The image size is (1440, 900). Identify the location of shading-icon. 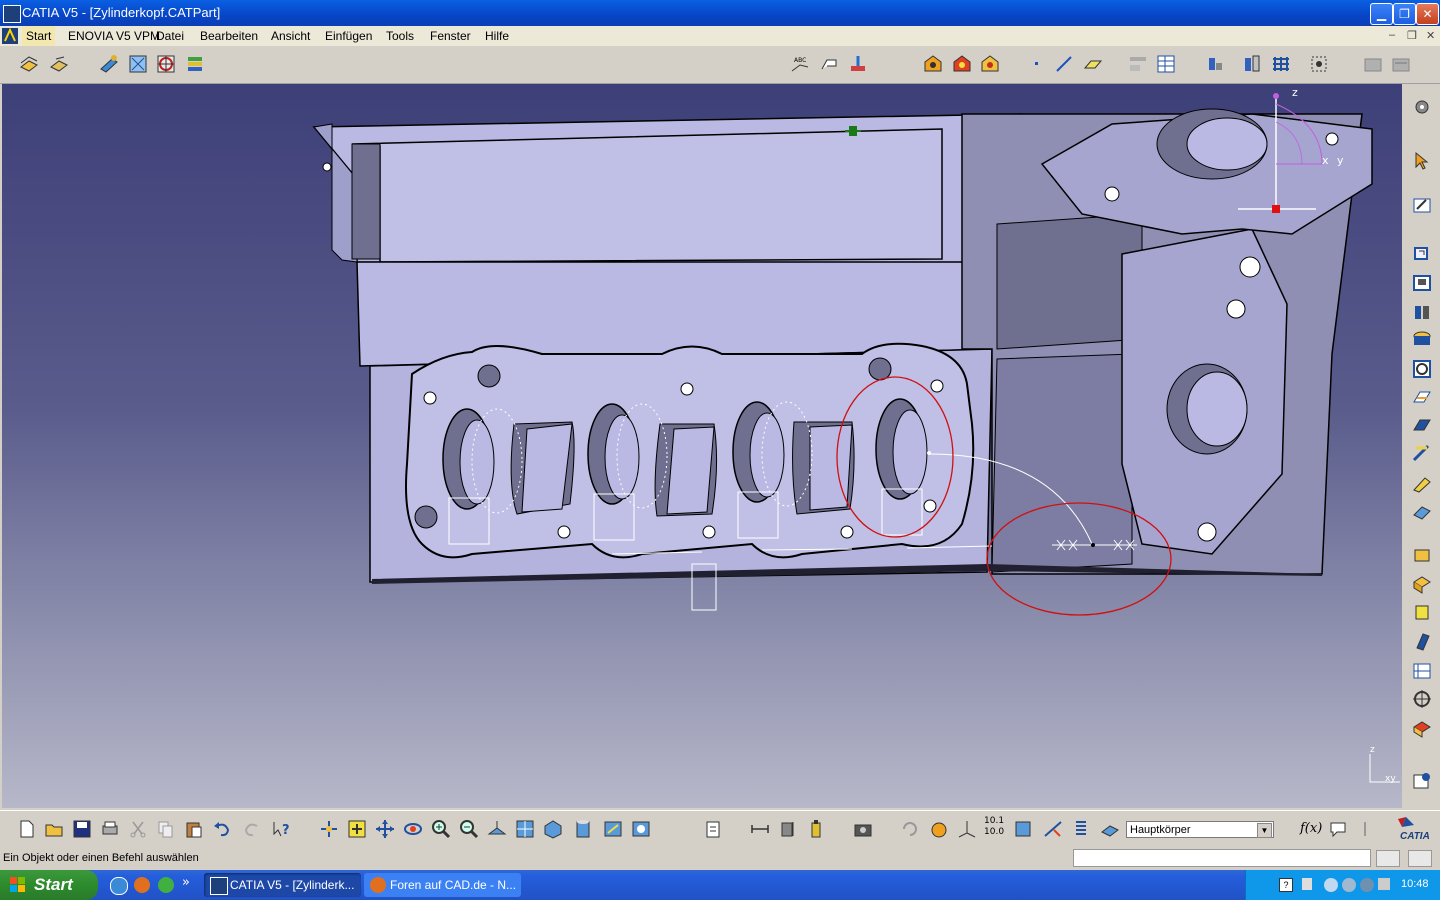
(583, 829).